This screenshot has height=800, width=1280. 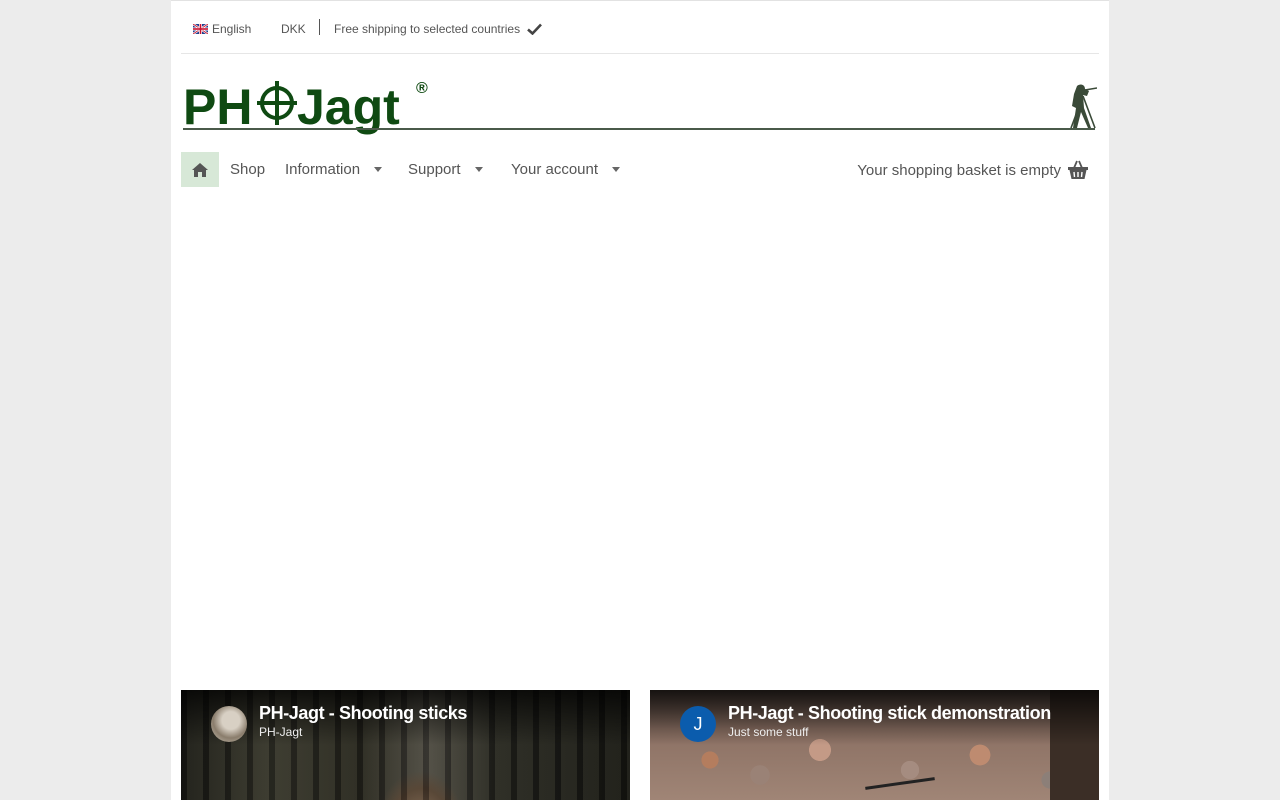 I want to click on registered-mark: ®, so click(x=422, y=88).